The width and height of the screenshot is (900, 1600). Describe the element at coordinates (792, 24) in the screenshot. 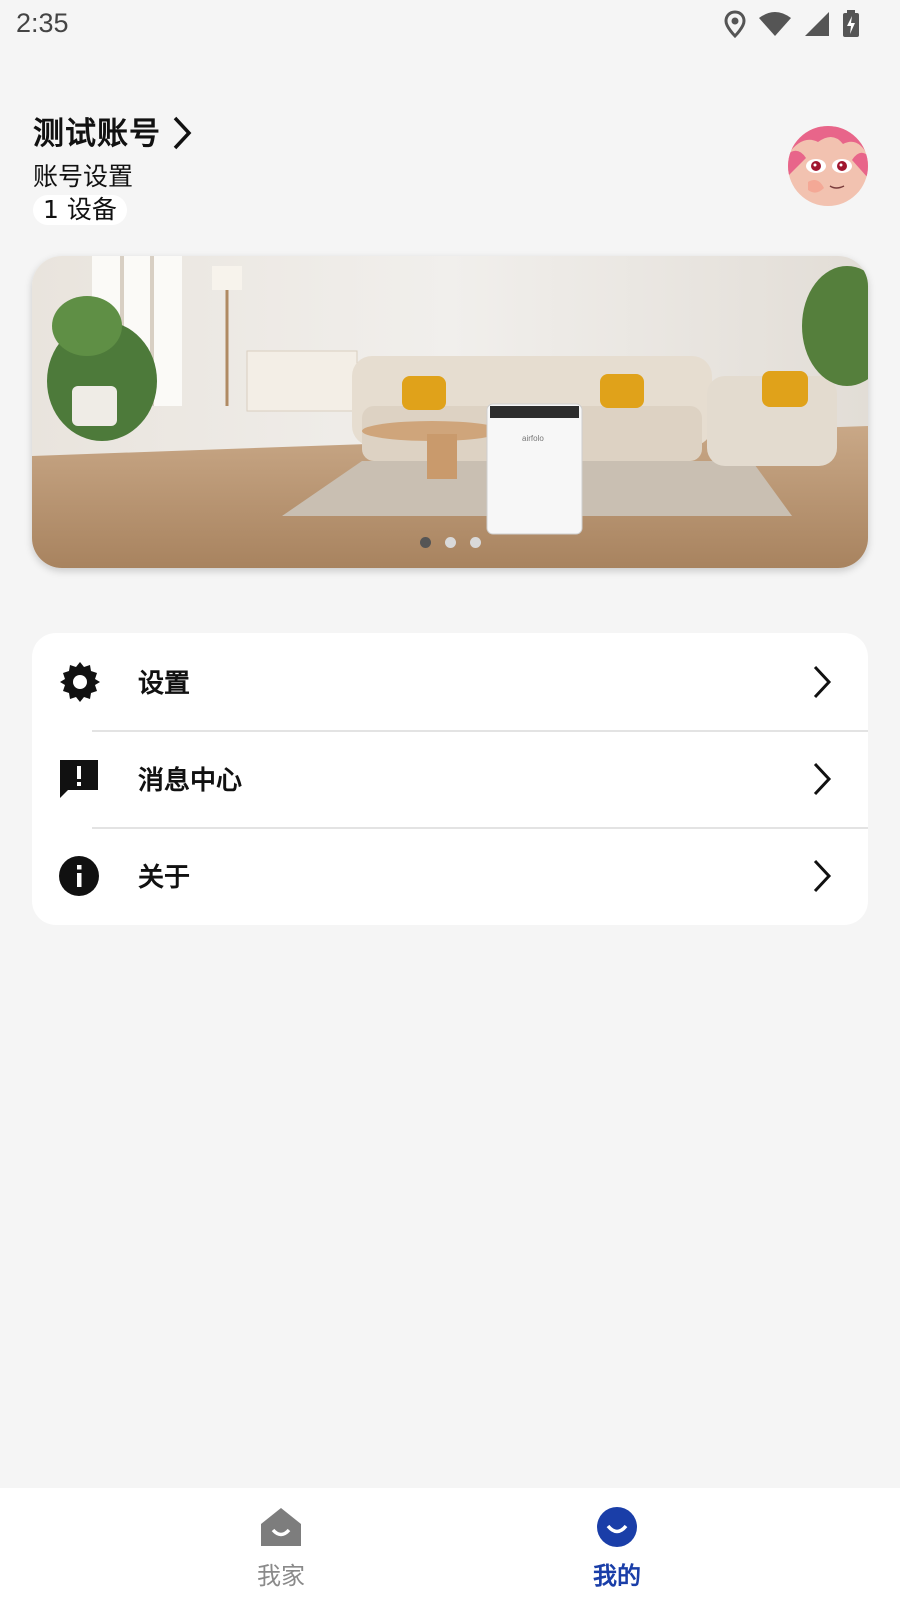

I see `status-icons` at that location.